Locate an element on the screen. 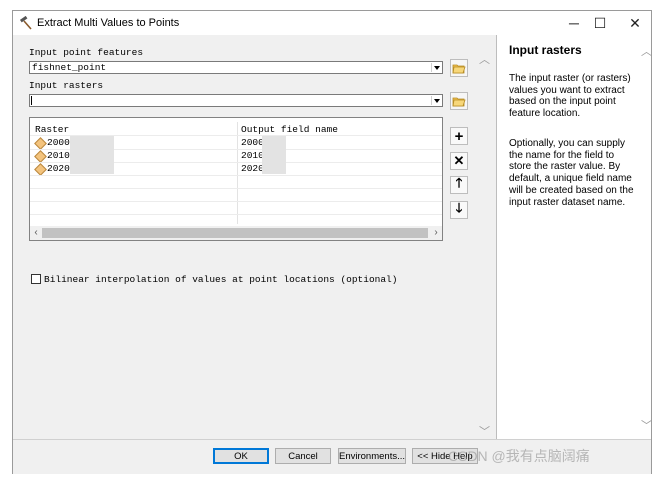  horizontal-scrollbar: ‹ › is located at coordinates (236, 233).